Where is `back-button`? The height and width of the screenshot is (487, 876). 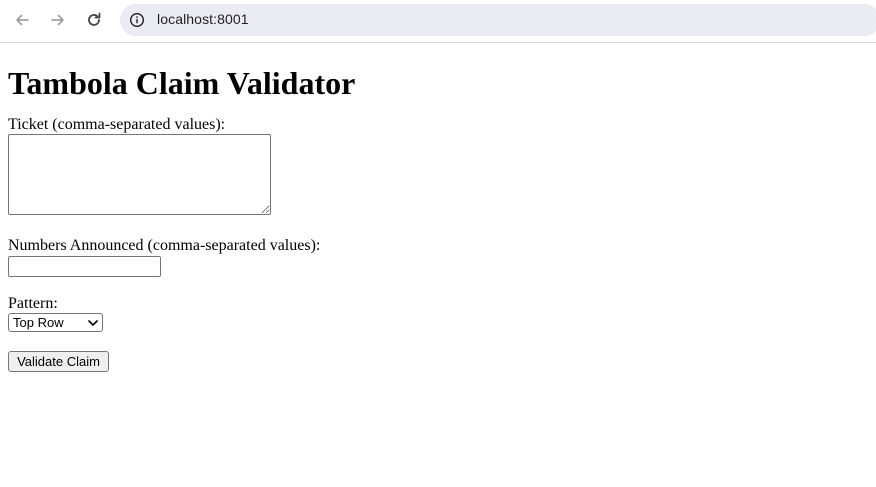
back-button is located at coordinates (22, 20).